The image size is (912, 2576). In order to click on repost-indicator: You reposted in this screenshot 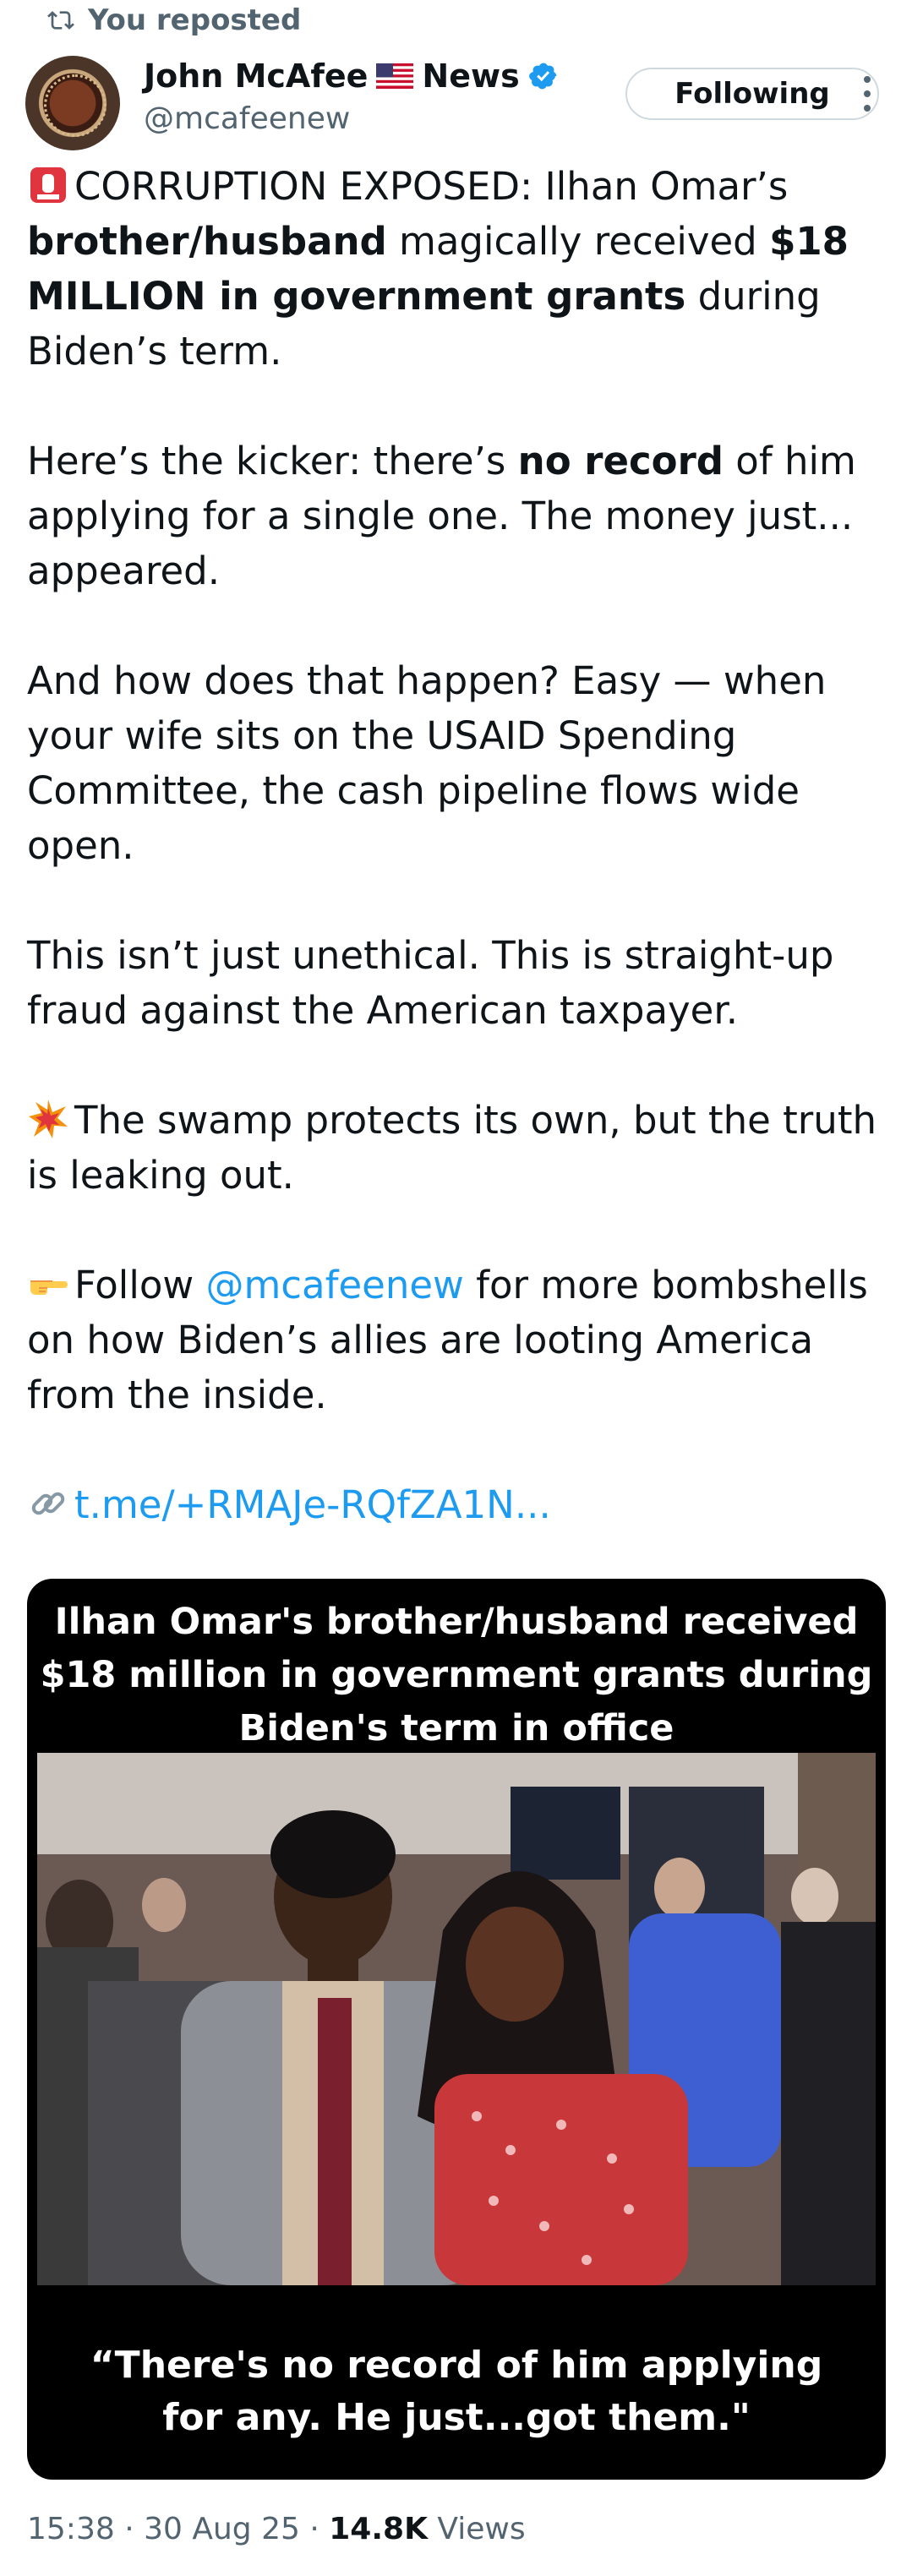, I will do `click(175, 20)`.